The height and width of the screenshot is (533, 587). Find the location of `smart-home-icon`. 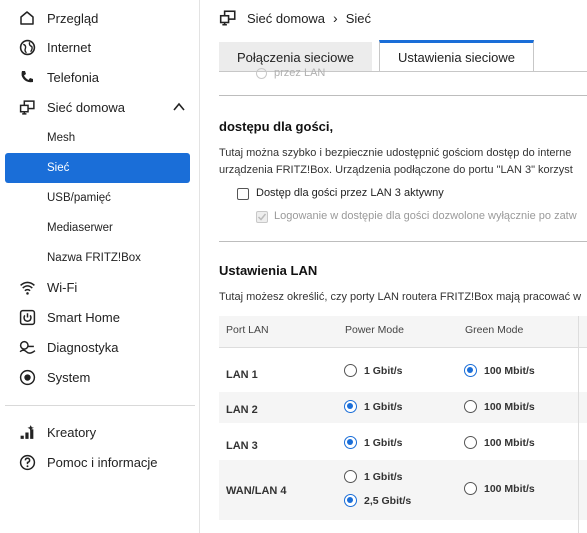

smart-home-icon is located at coordinates (27, 317).